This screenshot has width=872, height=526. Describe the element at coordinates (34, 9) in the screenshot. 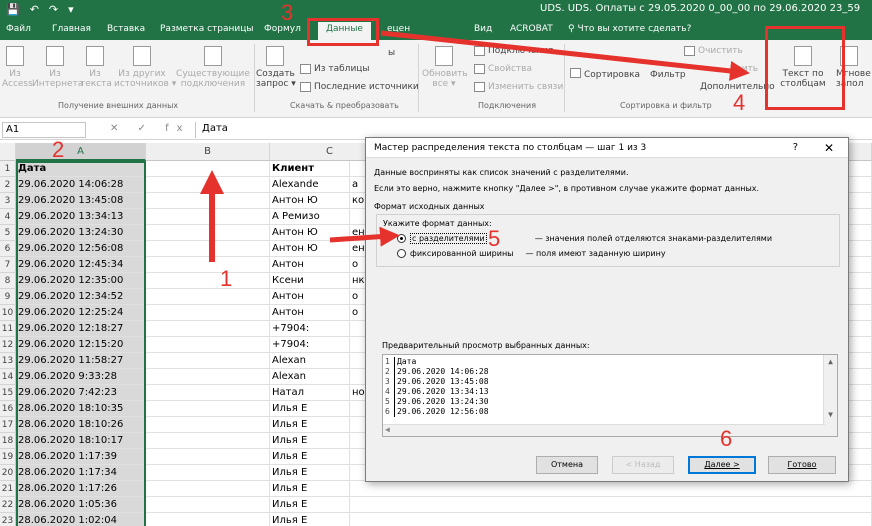

I see `undo-icon: ↶` at that location.